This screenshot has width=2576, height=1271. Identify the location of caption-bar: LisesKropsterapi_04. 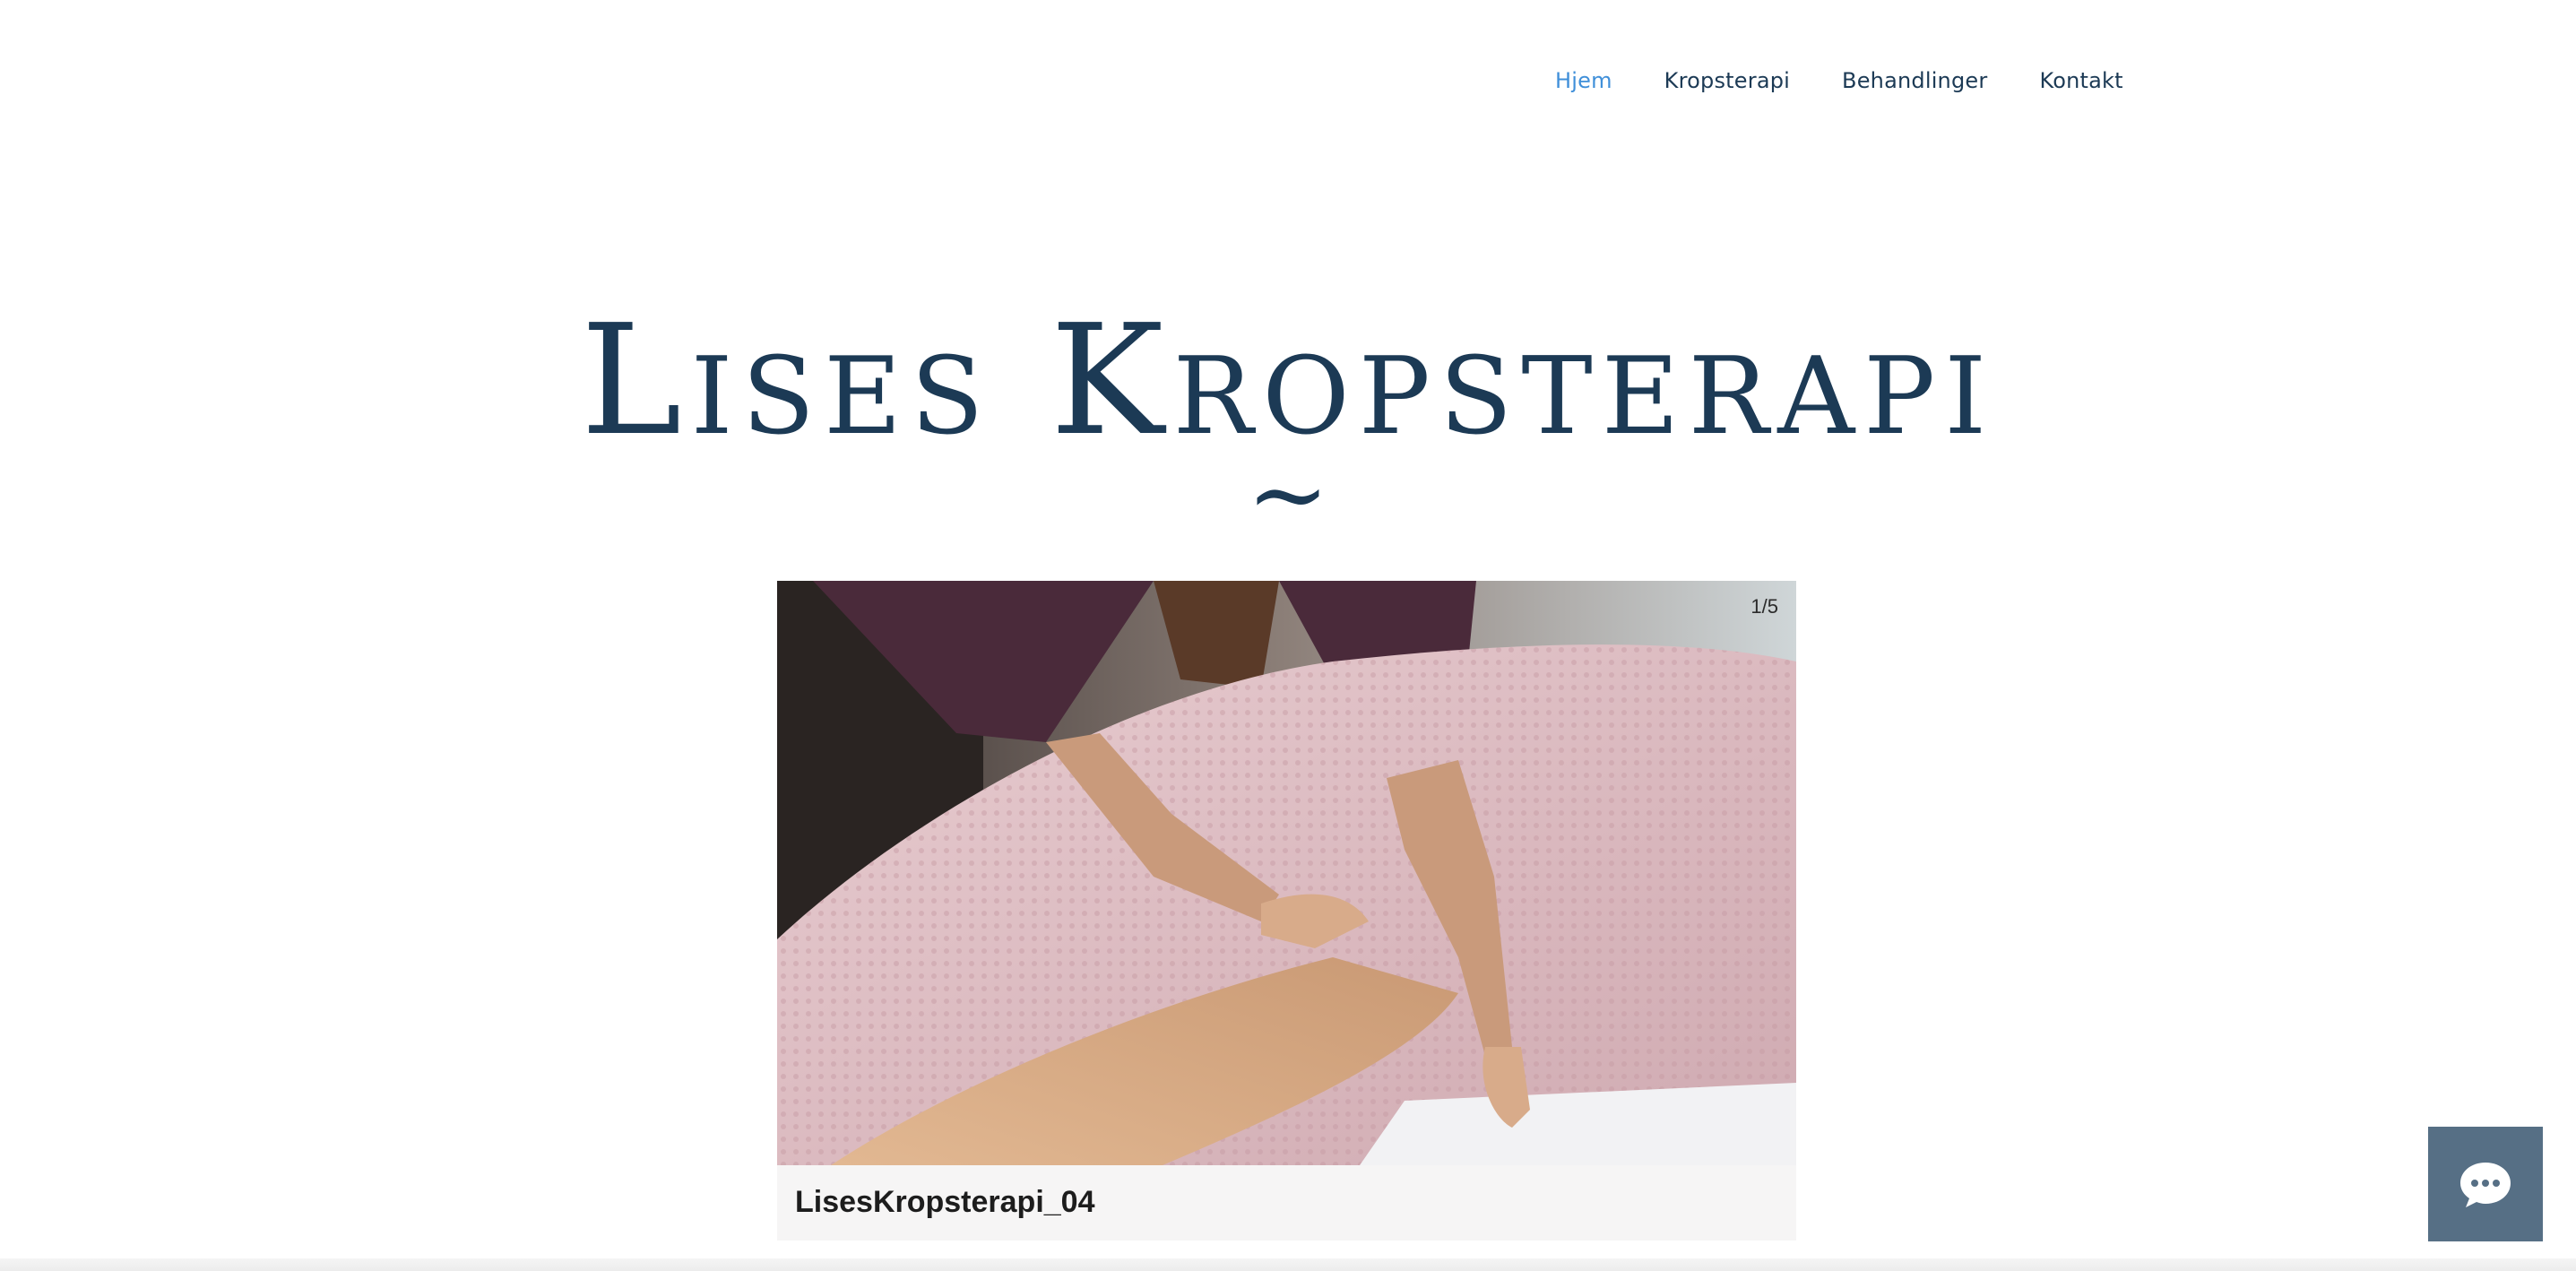
(1286, 1203).